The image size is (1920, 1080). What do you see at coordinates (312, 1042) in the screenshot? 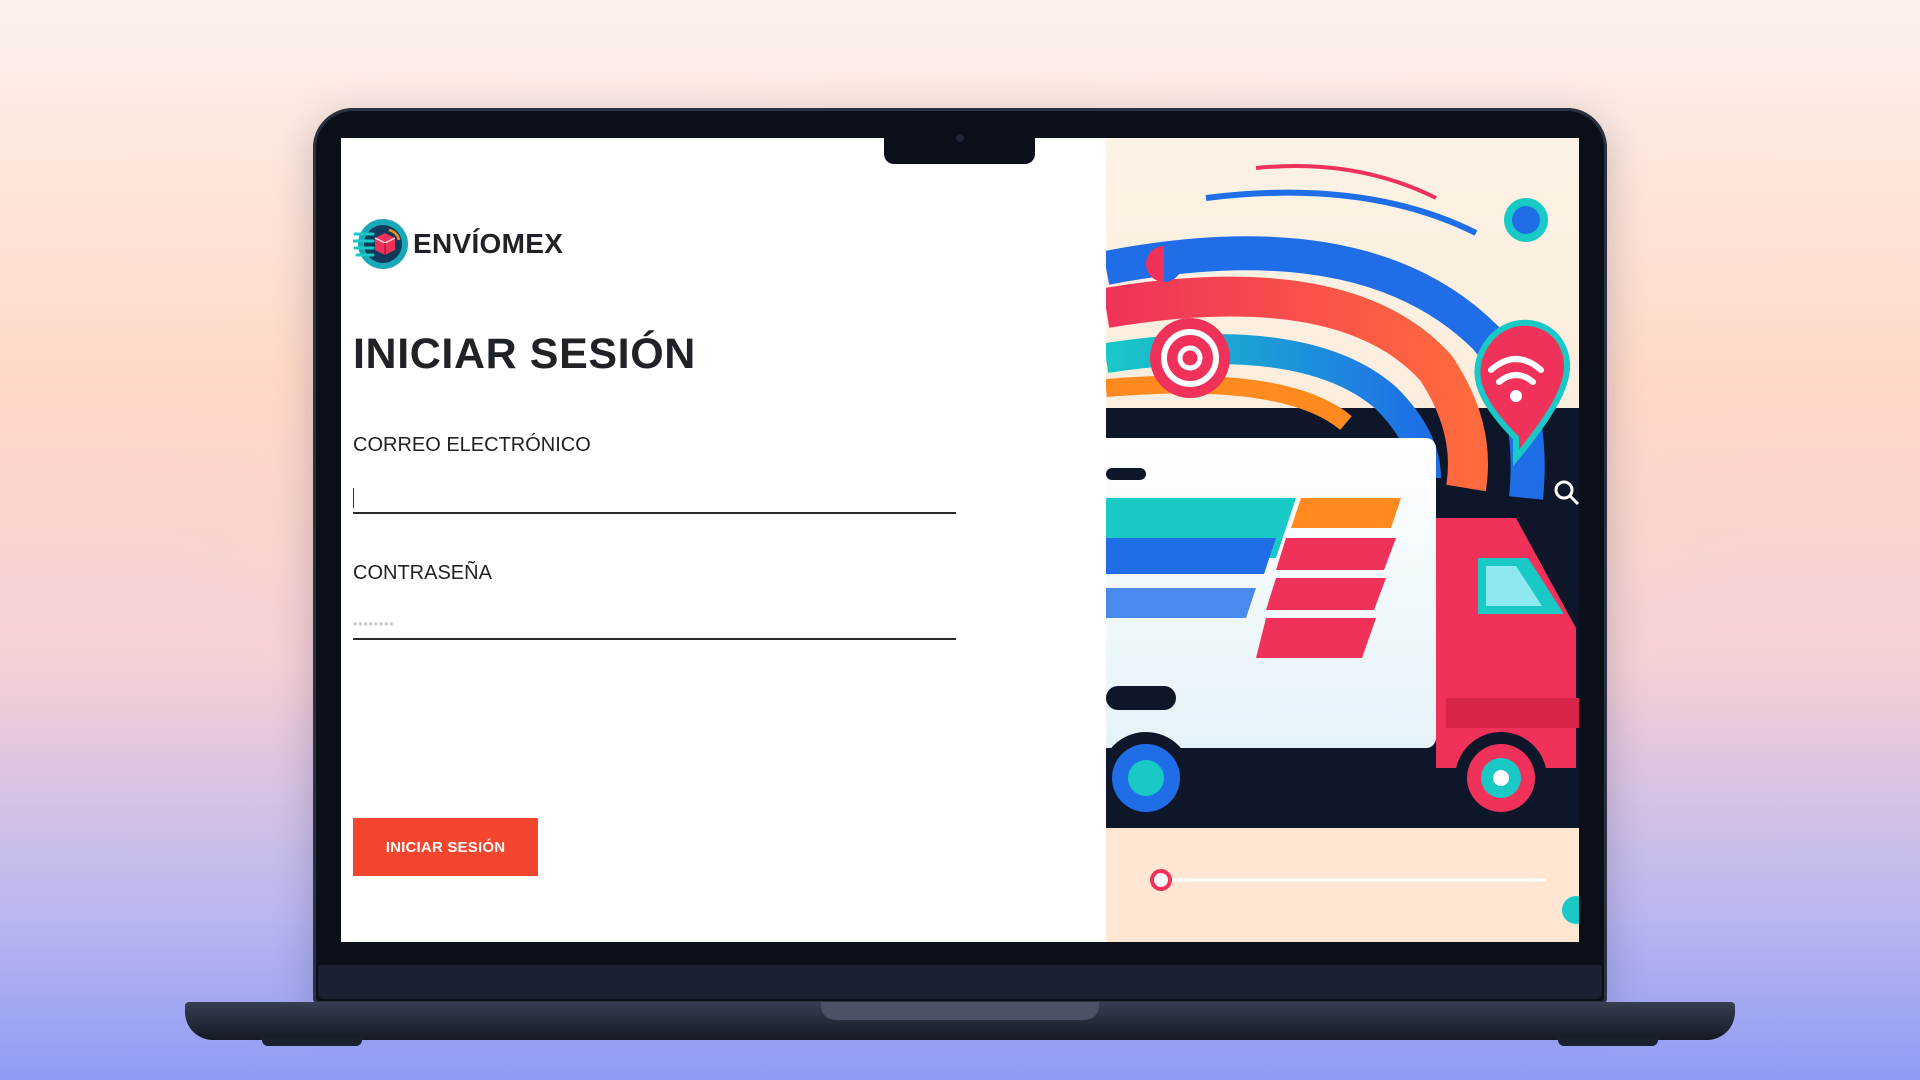
I see `laptop-foot-left` at bounding box center [312, 1042].